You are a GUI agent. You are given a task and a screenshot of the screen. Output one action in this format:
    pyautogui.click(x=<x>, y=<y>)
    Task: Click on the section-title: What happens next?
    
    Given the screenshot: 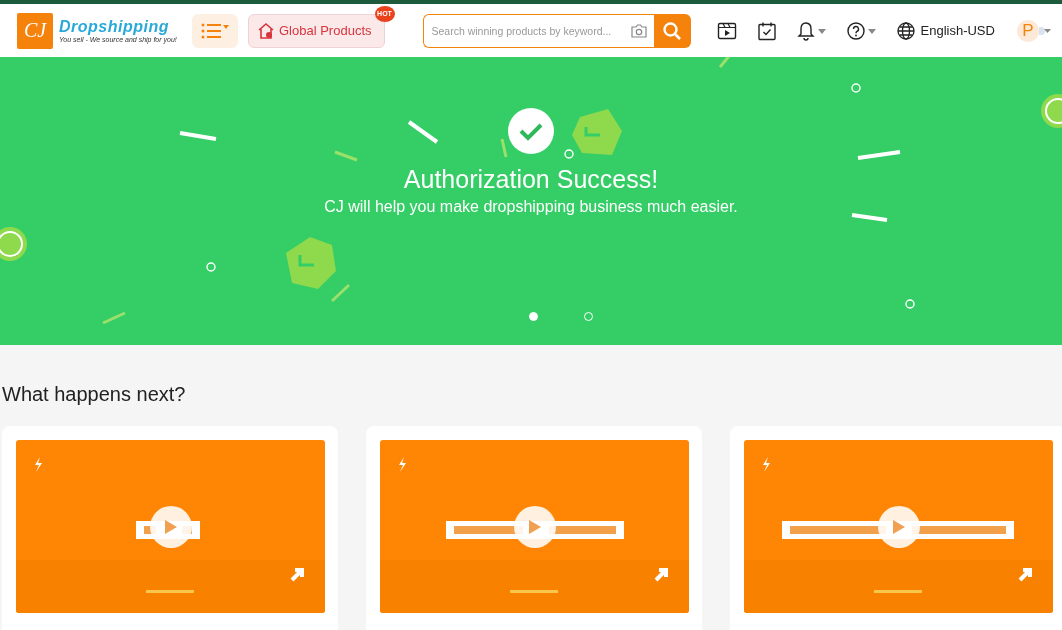 What is the action you would take?
    pyautogui.click(x=94, y=394)
    